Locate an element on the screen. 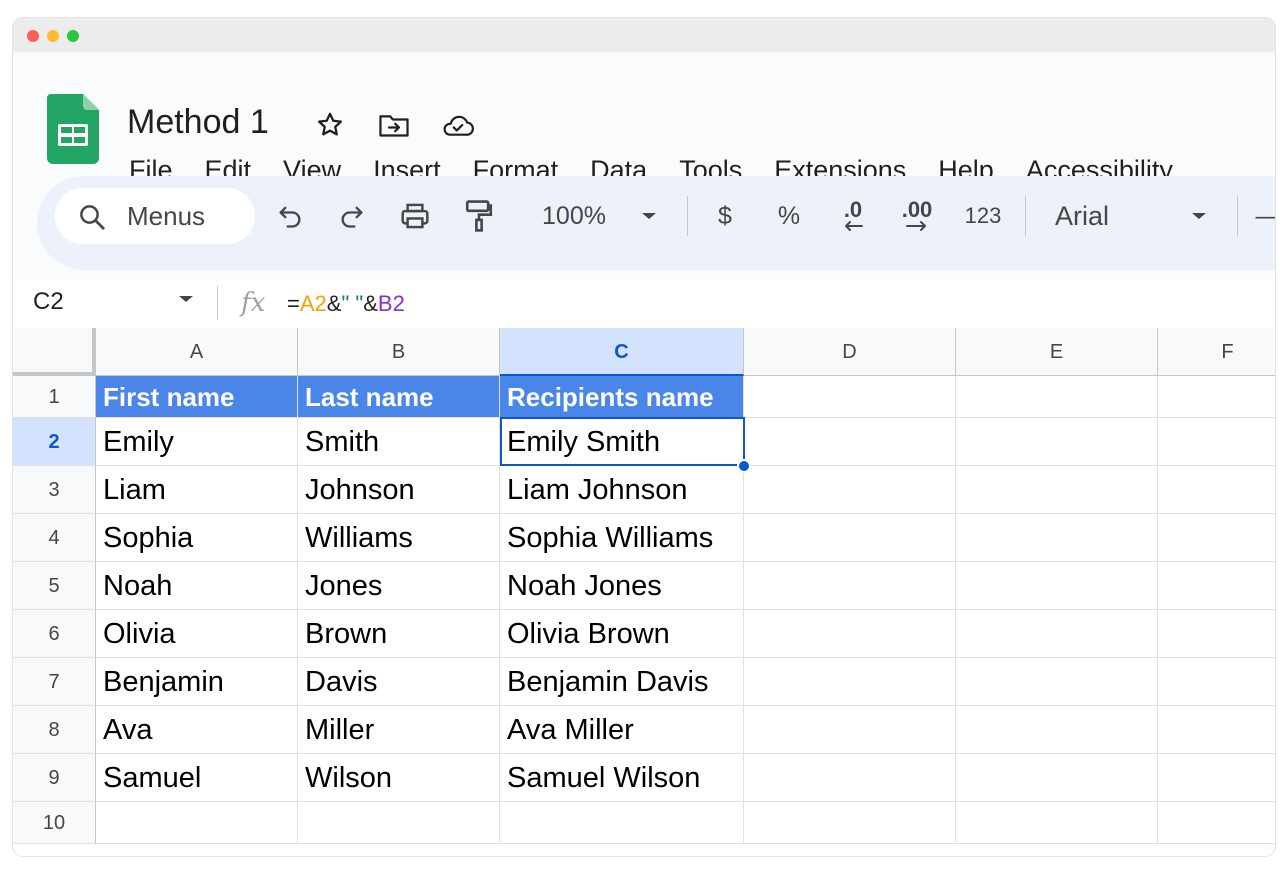  cell: Ava is located at coordinates (197, 730).